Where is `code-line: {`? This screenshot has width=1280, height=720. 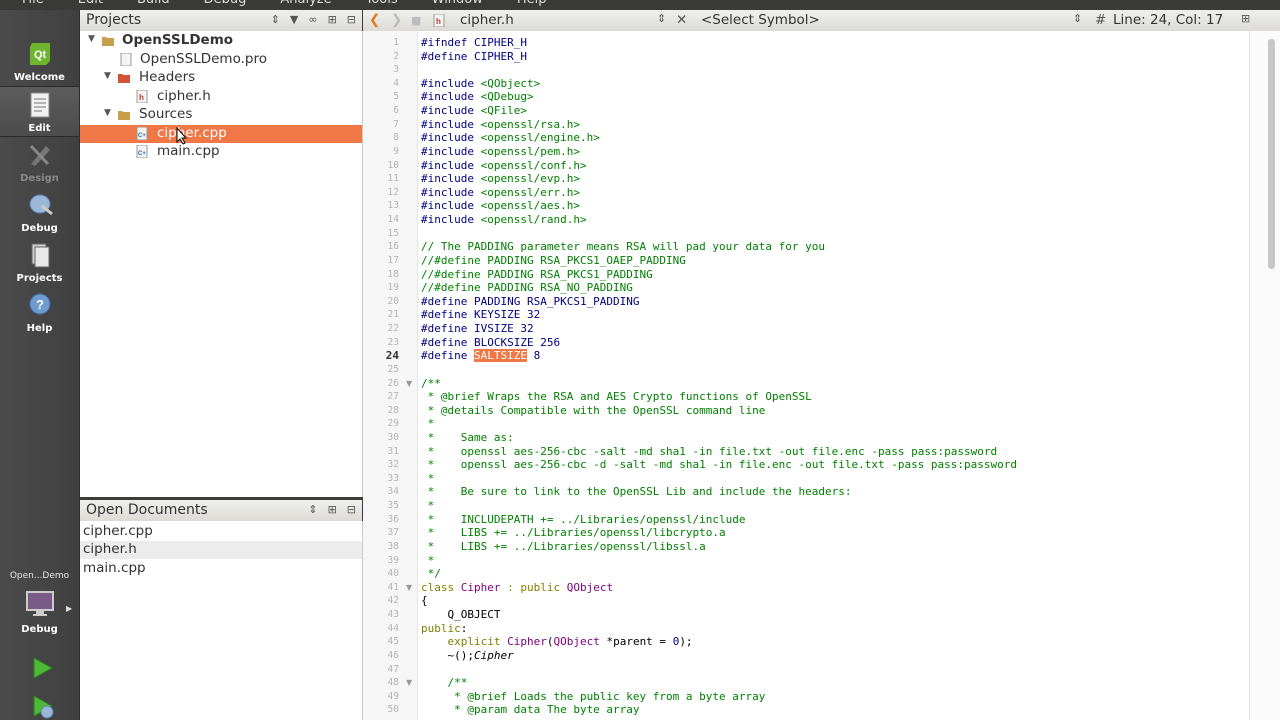
code-line: { is located at coordinates (424, 601).